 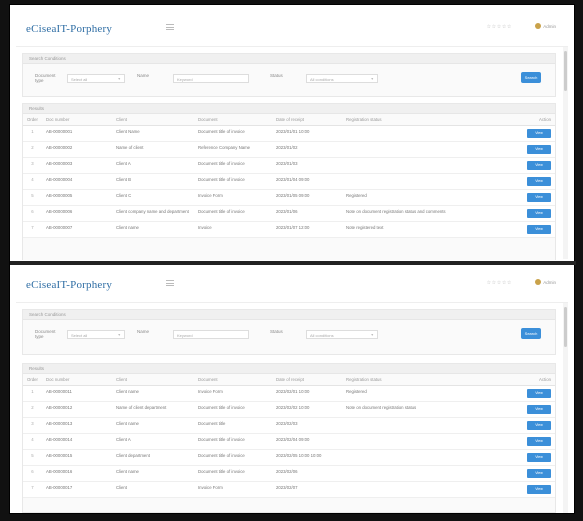 I want to click on row-doc-number: AB-00000005, so click(x=76, y=197).